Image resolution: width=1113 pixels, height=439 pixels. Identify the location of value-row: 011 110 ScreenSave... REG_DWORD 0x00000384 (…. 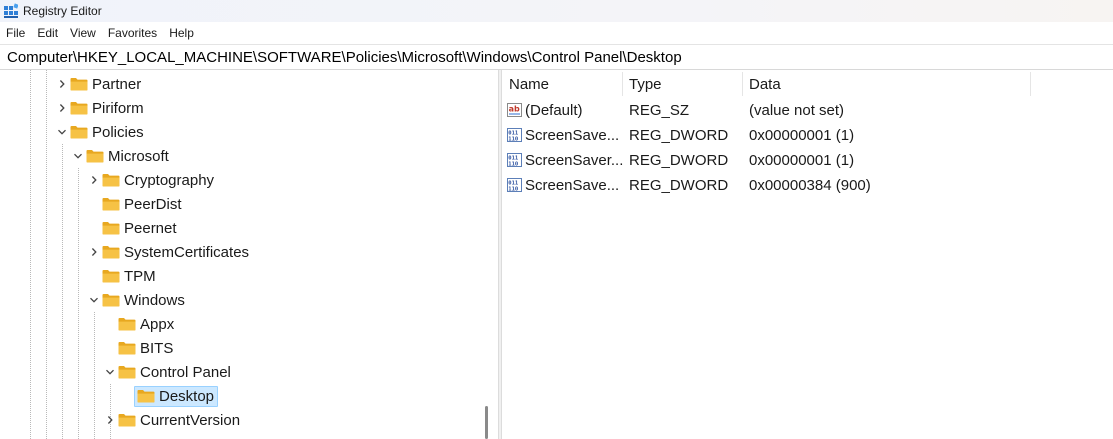
(807, 185).